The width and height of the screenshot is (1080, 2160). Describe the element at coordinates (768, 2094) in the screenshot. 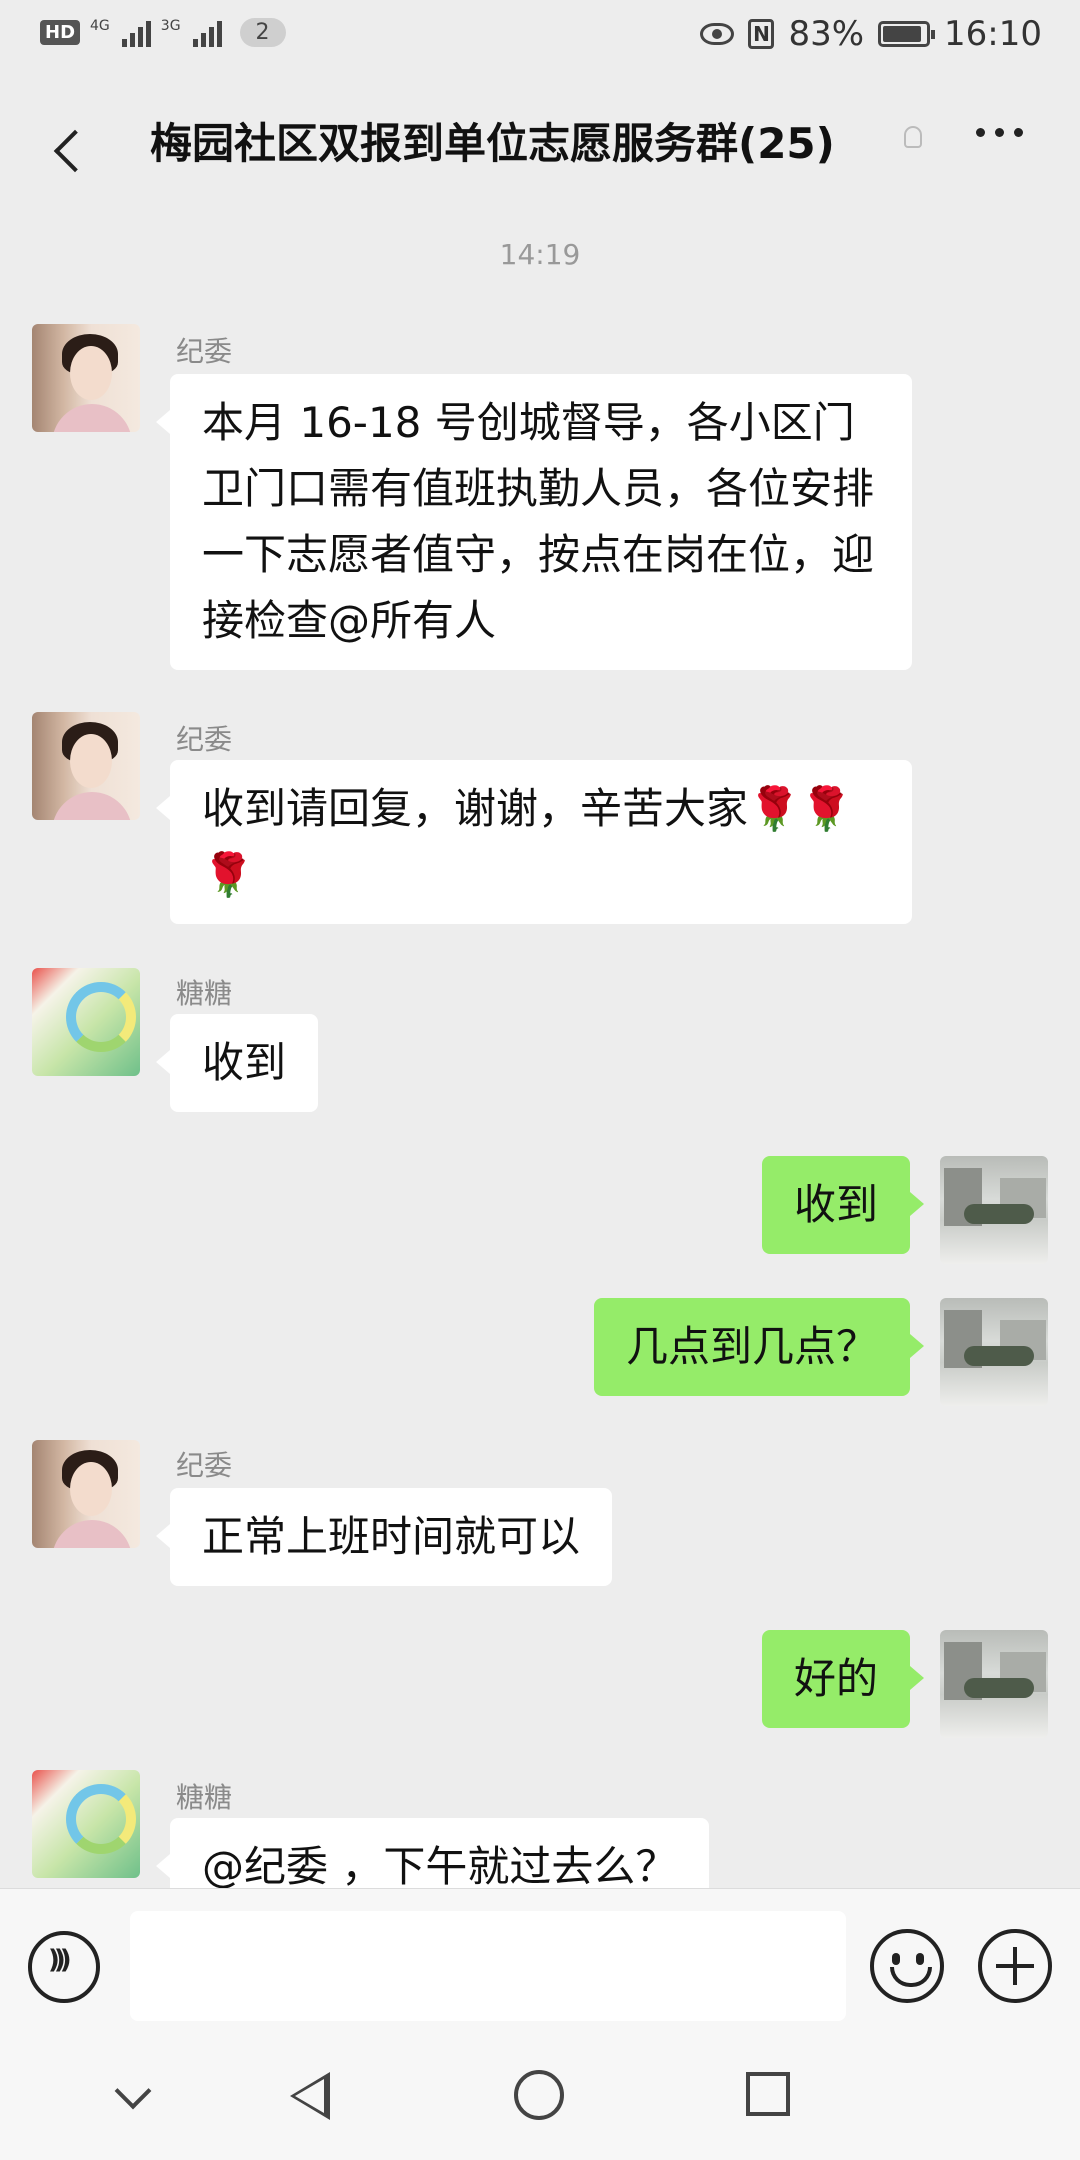

I see `nav-recents-icon` at that location.